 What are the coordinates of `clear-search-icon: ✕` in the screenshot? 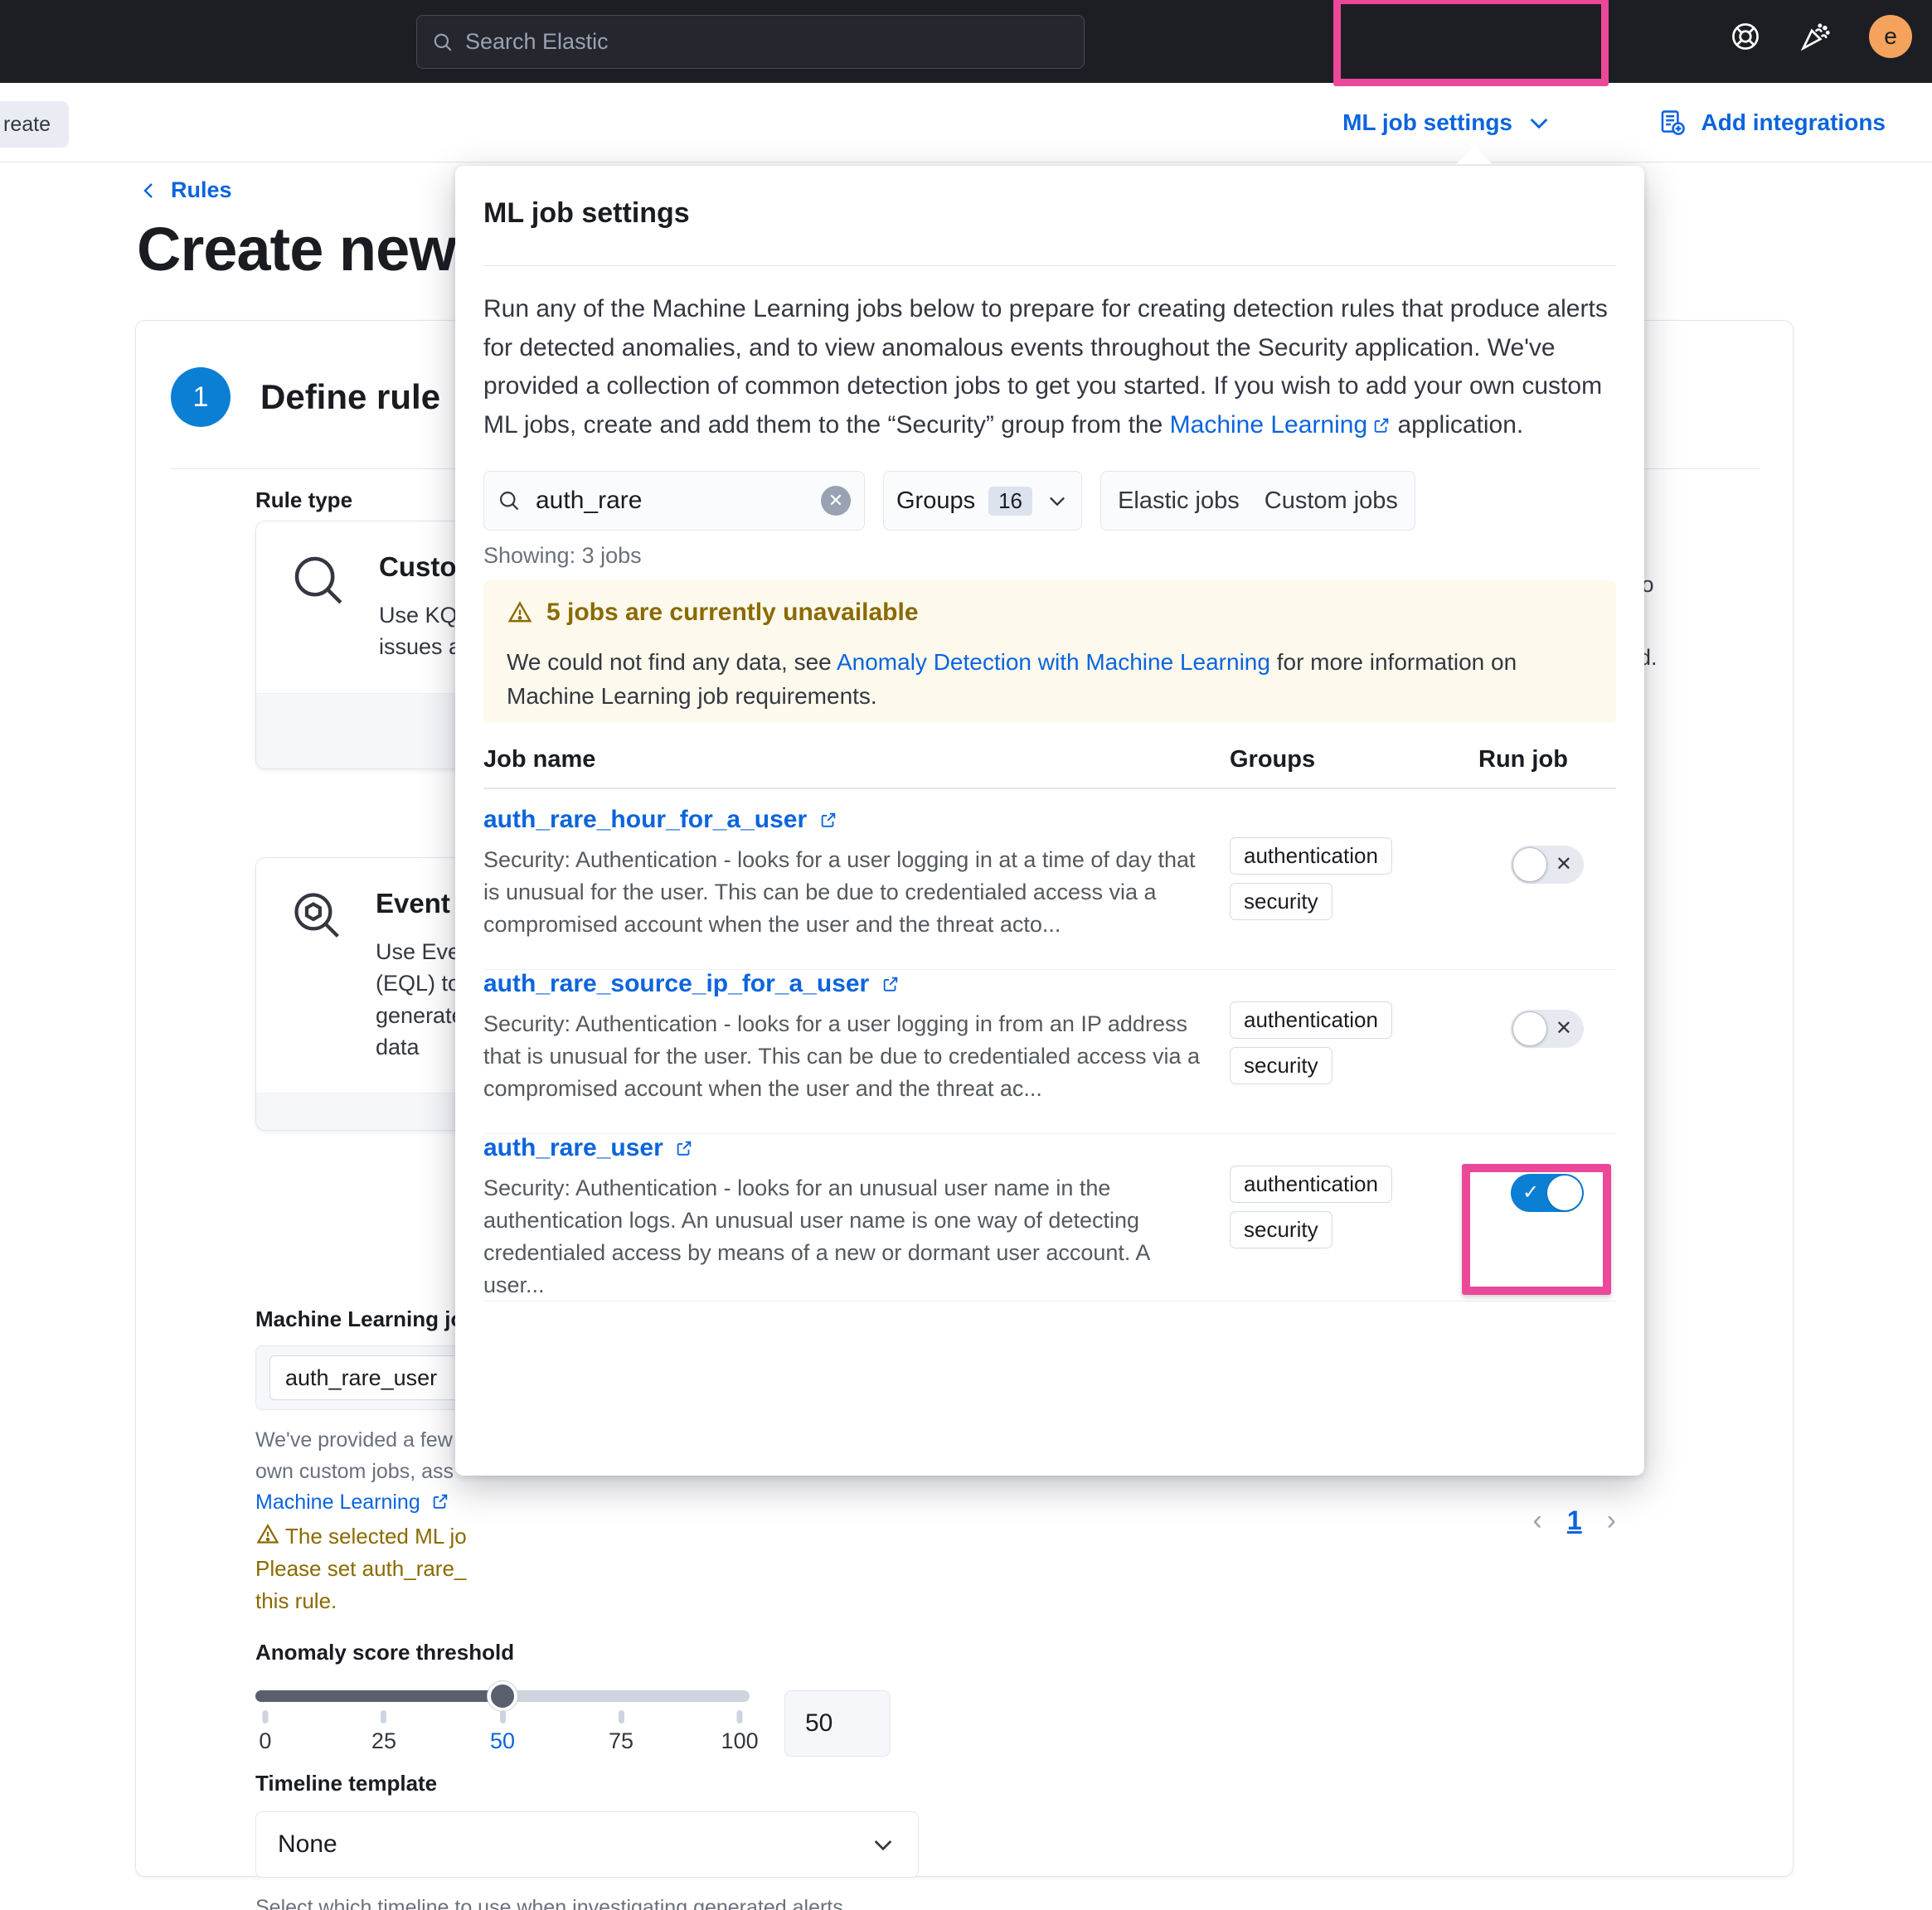 It's located at (836, 501).